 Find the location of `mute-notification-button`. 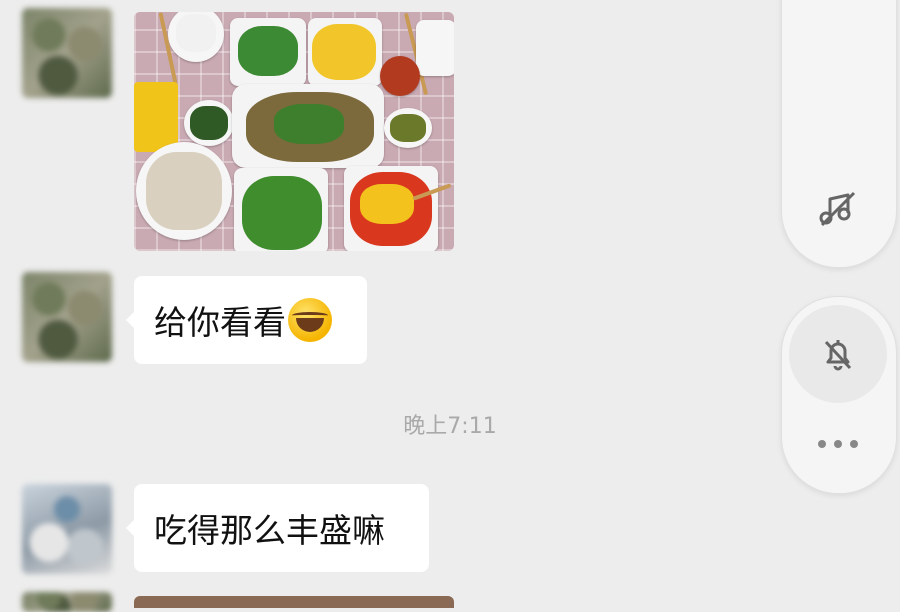

mute-notification-button is located at coordinates (838, 354).